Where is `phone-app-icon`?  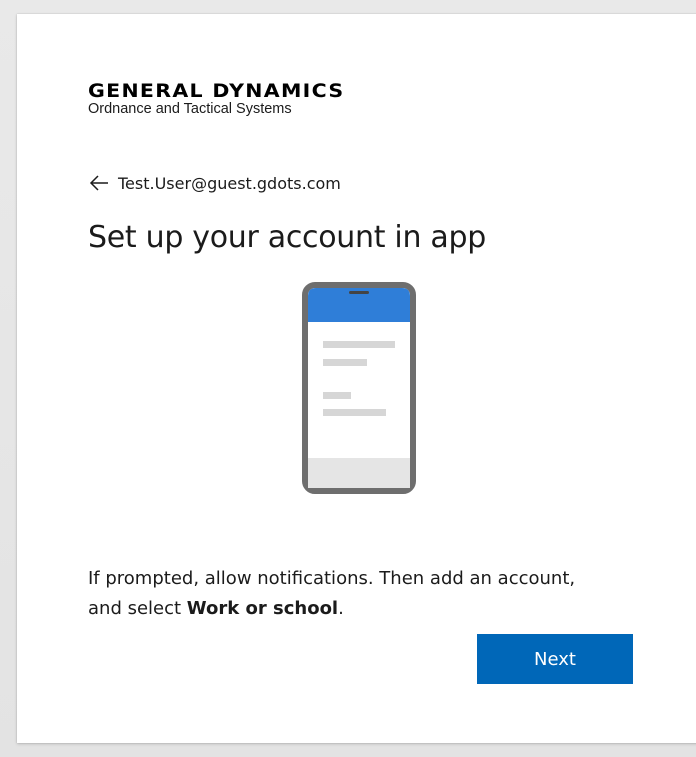 phone-app-icon is located at coordinates (359, 388).